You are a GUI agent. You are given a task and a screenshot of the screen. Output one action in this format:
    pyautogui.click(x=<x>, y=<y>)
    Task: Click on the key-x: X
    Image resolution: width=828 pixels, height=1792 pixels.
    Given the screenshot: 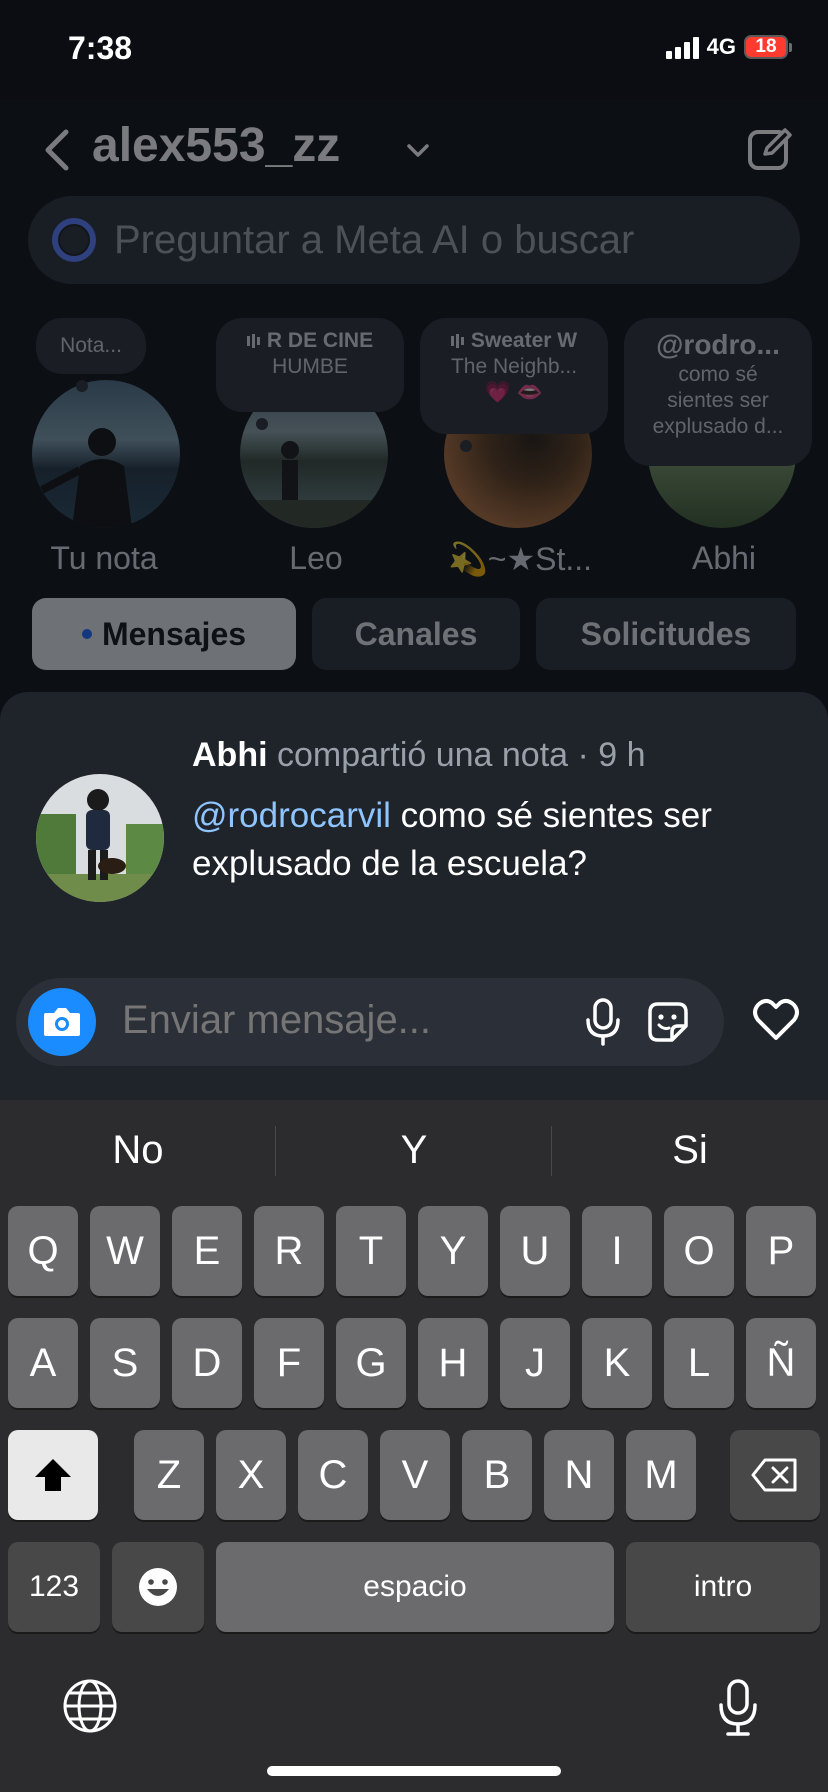 What is the action you would take?
    pyautogui.click(x=251, y=1475)
    